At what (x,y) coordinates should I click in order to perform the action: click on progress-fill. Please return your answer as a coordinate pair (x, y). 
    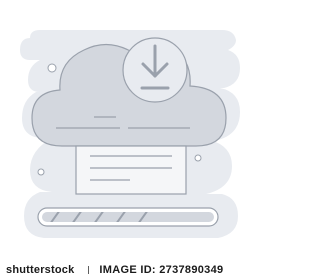
    Looking at the image, I should click on (128, 217).